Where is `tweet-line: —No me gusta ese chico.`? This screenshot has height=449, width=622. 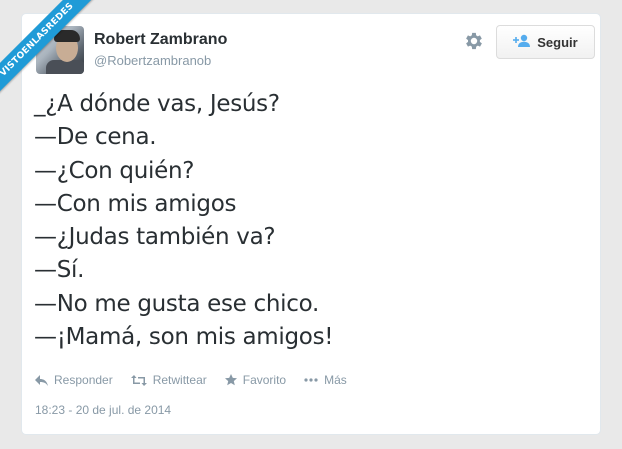 tweet-line: —No me gusta ese chico. is located at coordinates (176, 303).